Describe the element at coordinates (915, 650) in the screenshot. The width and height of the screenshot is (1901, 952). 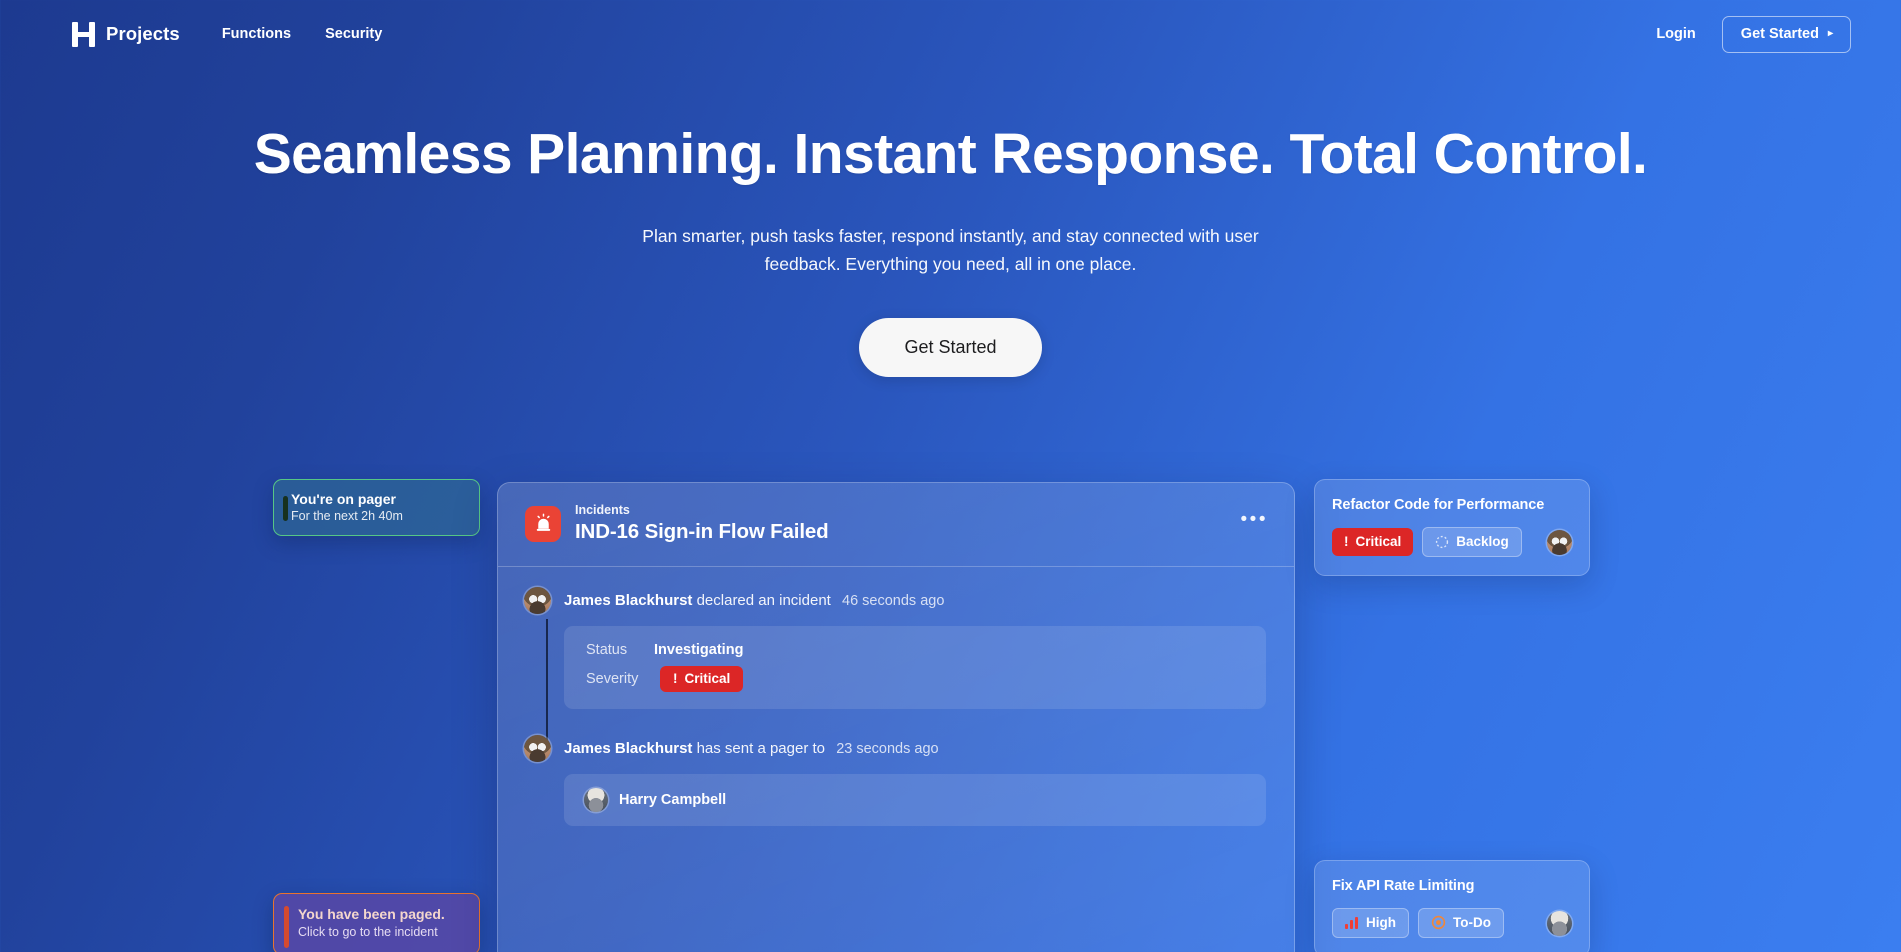
I see `detail-row-status: Status Investigating` at that location.